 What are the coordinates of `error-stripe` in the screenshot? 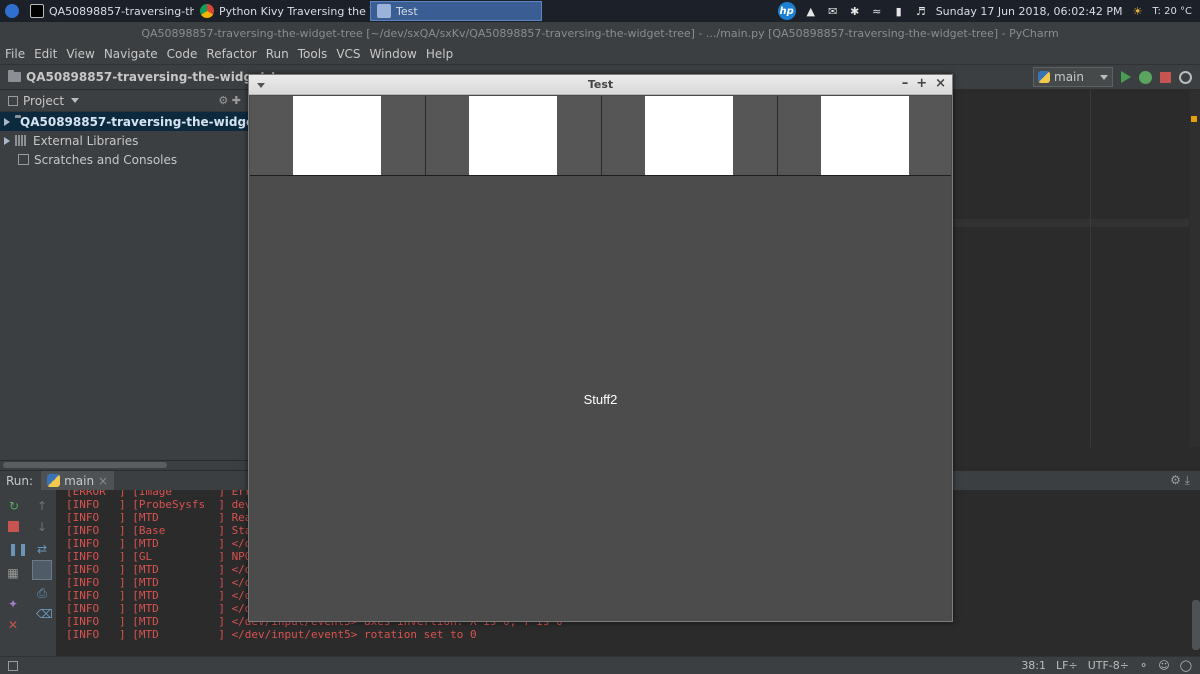 It's located at (1195, 268).